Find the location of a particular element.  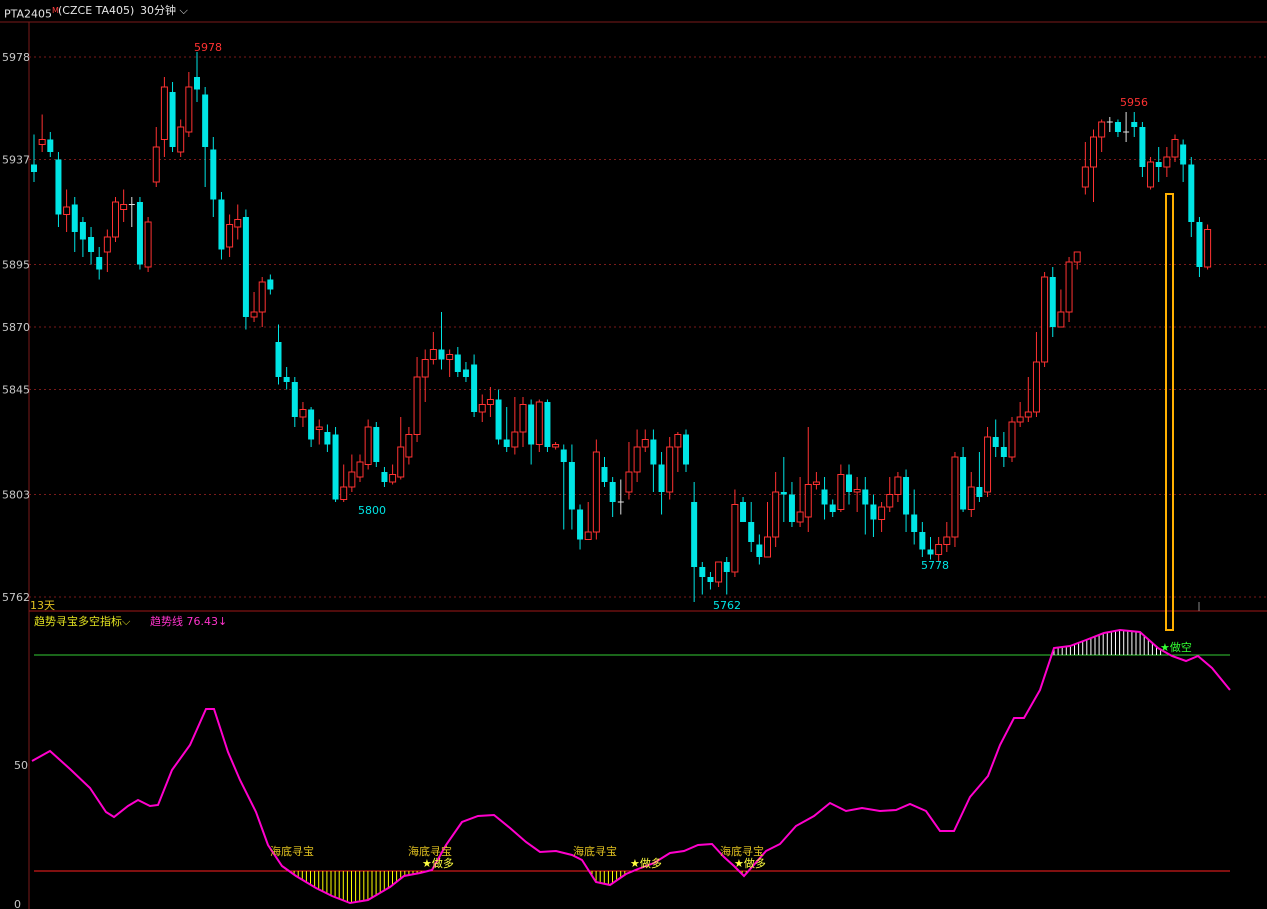

indicator-selector: 趋势寻宝多空指标⌵ is located at coordinates (82, 621).